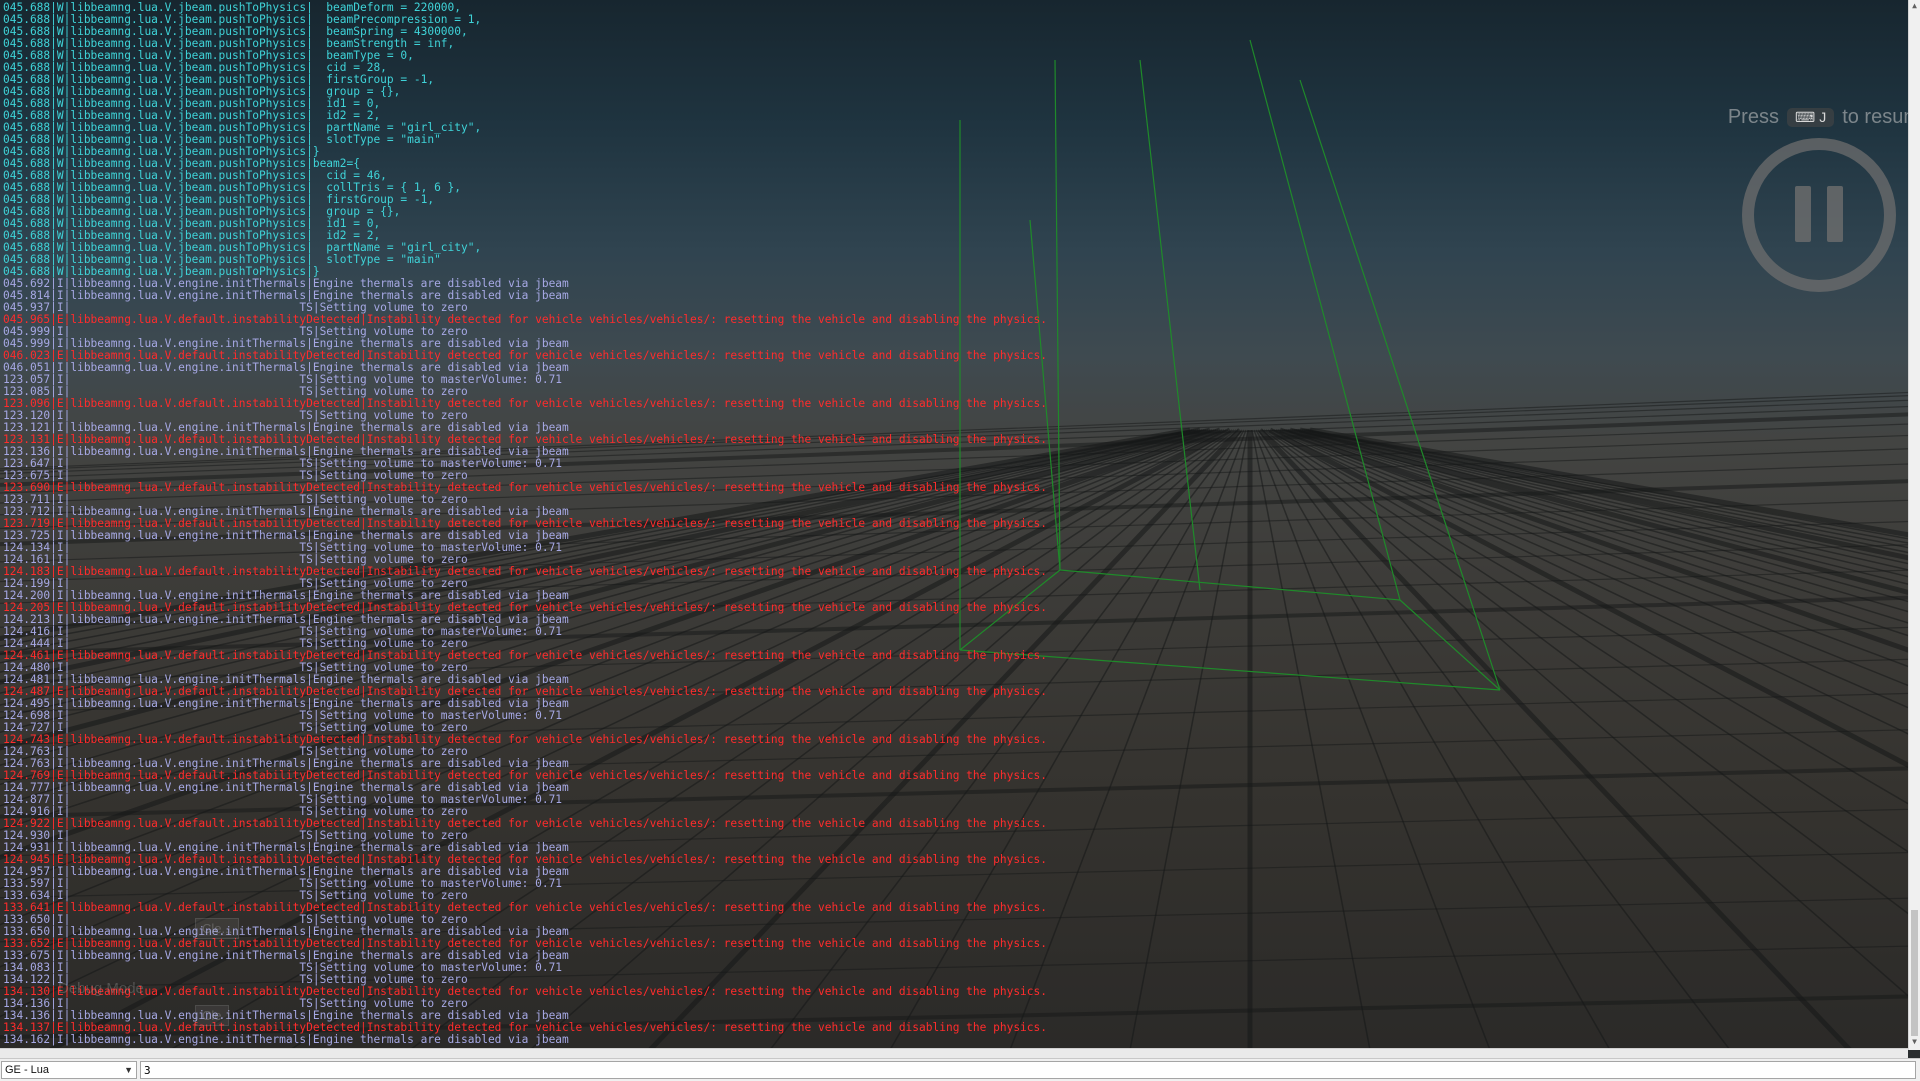 The width and height of the screenshot is (1920, 1081). I want to click on context-select-value: GE - Lua, so click(27, 1070).